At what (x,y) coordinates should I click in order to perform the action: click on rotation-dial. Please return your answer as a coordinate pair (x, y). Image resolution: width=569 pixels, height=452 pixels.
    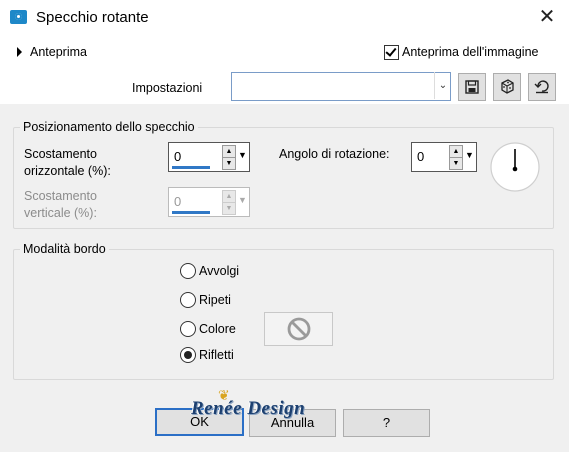
    Looking at the image, I should click on (515, 167).